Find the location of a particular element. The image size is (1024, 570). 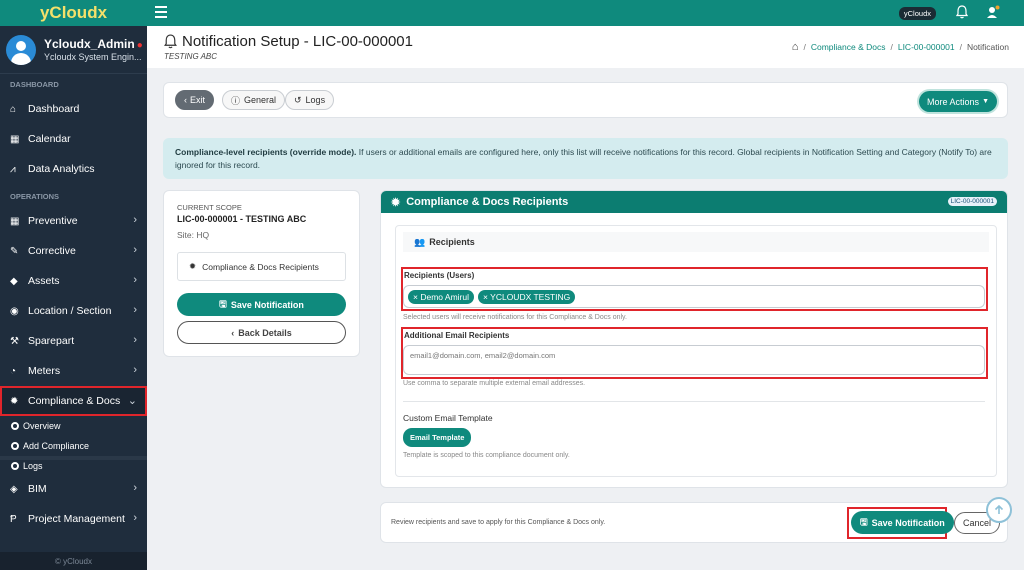

sidebar-item-location: ◉ Location / Section › is located at coordinates (73, 311).